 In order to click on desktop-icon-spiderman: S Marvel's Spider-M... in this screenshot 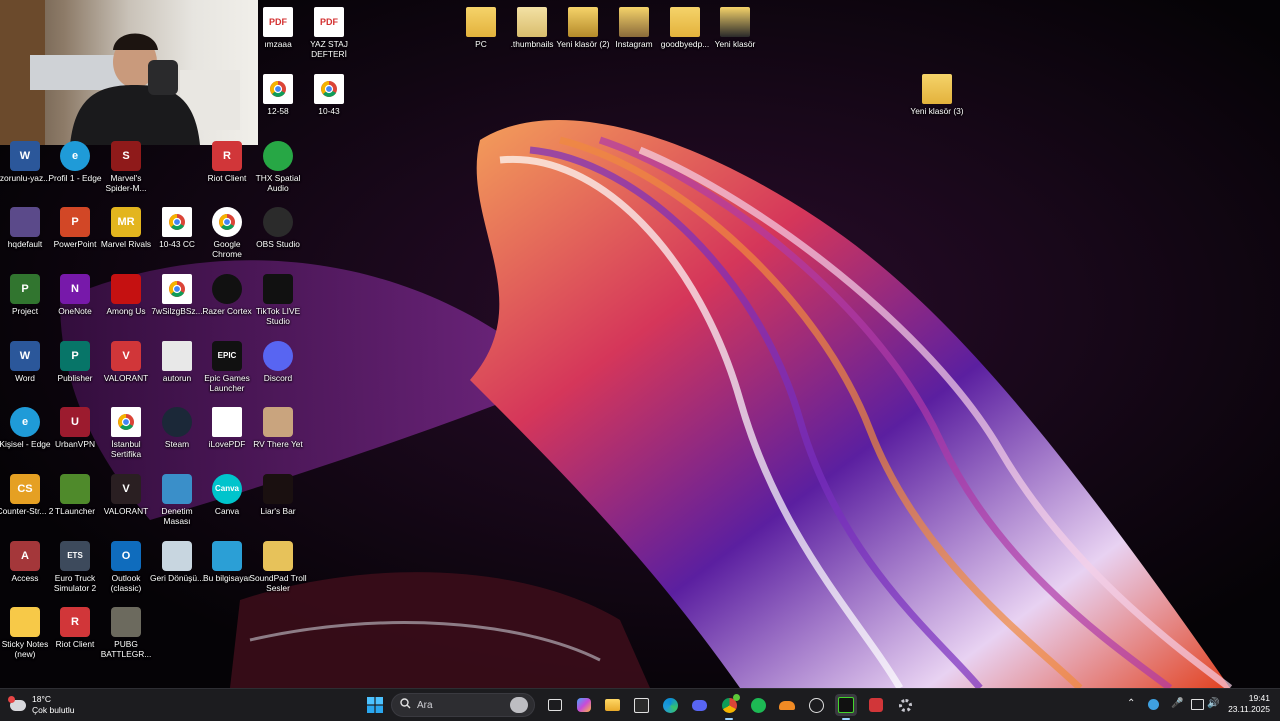, I will do `click(126, 167)`.